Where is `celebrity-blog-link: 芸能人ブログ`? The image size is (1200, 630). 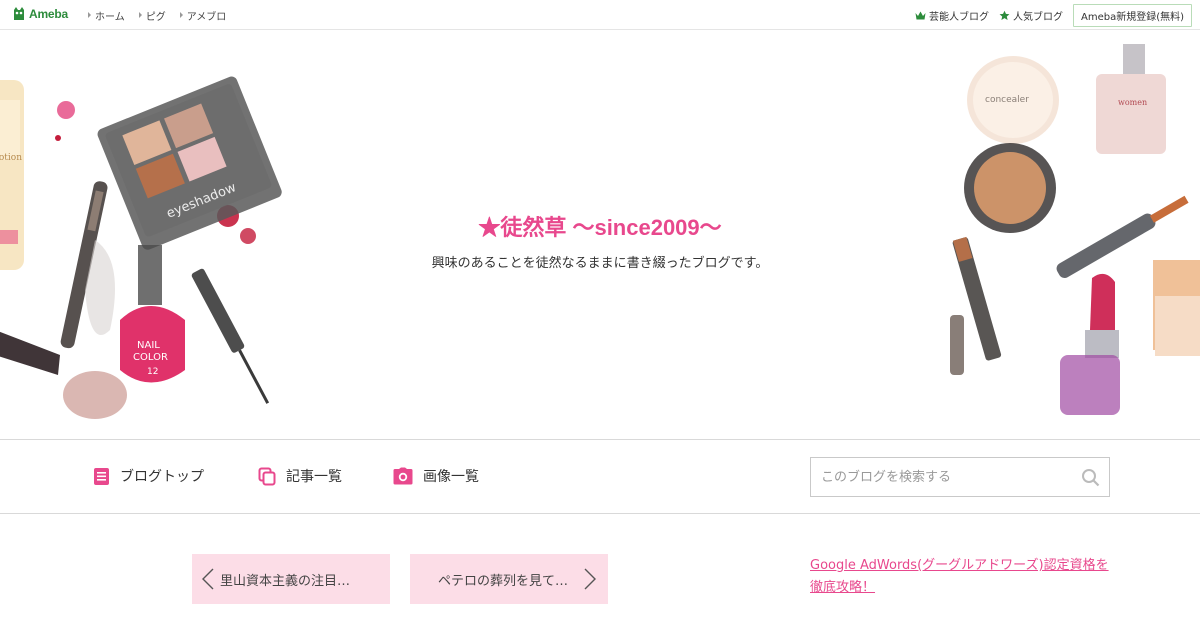
celebrity-blog-link: 芸能人ブログ is located at coordinates (952, 15).